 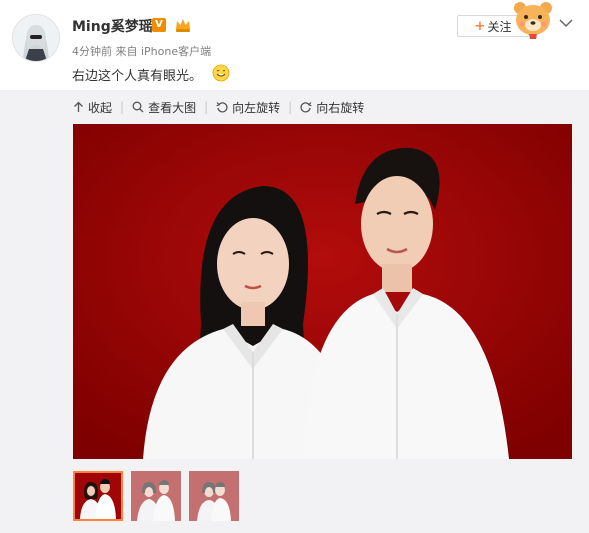 I want to click on thumbnail-strip, so click(x=156, y=496).